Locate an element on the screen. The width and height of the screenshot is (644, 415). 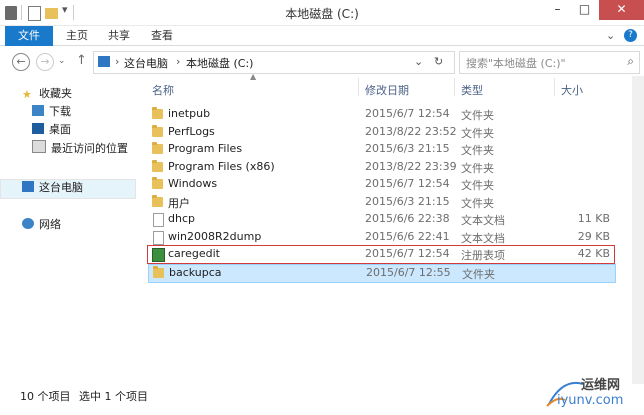
back-button: ← is located at coordinates (21, 62).